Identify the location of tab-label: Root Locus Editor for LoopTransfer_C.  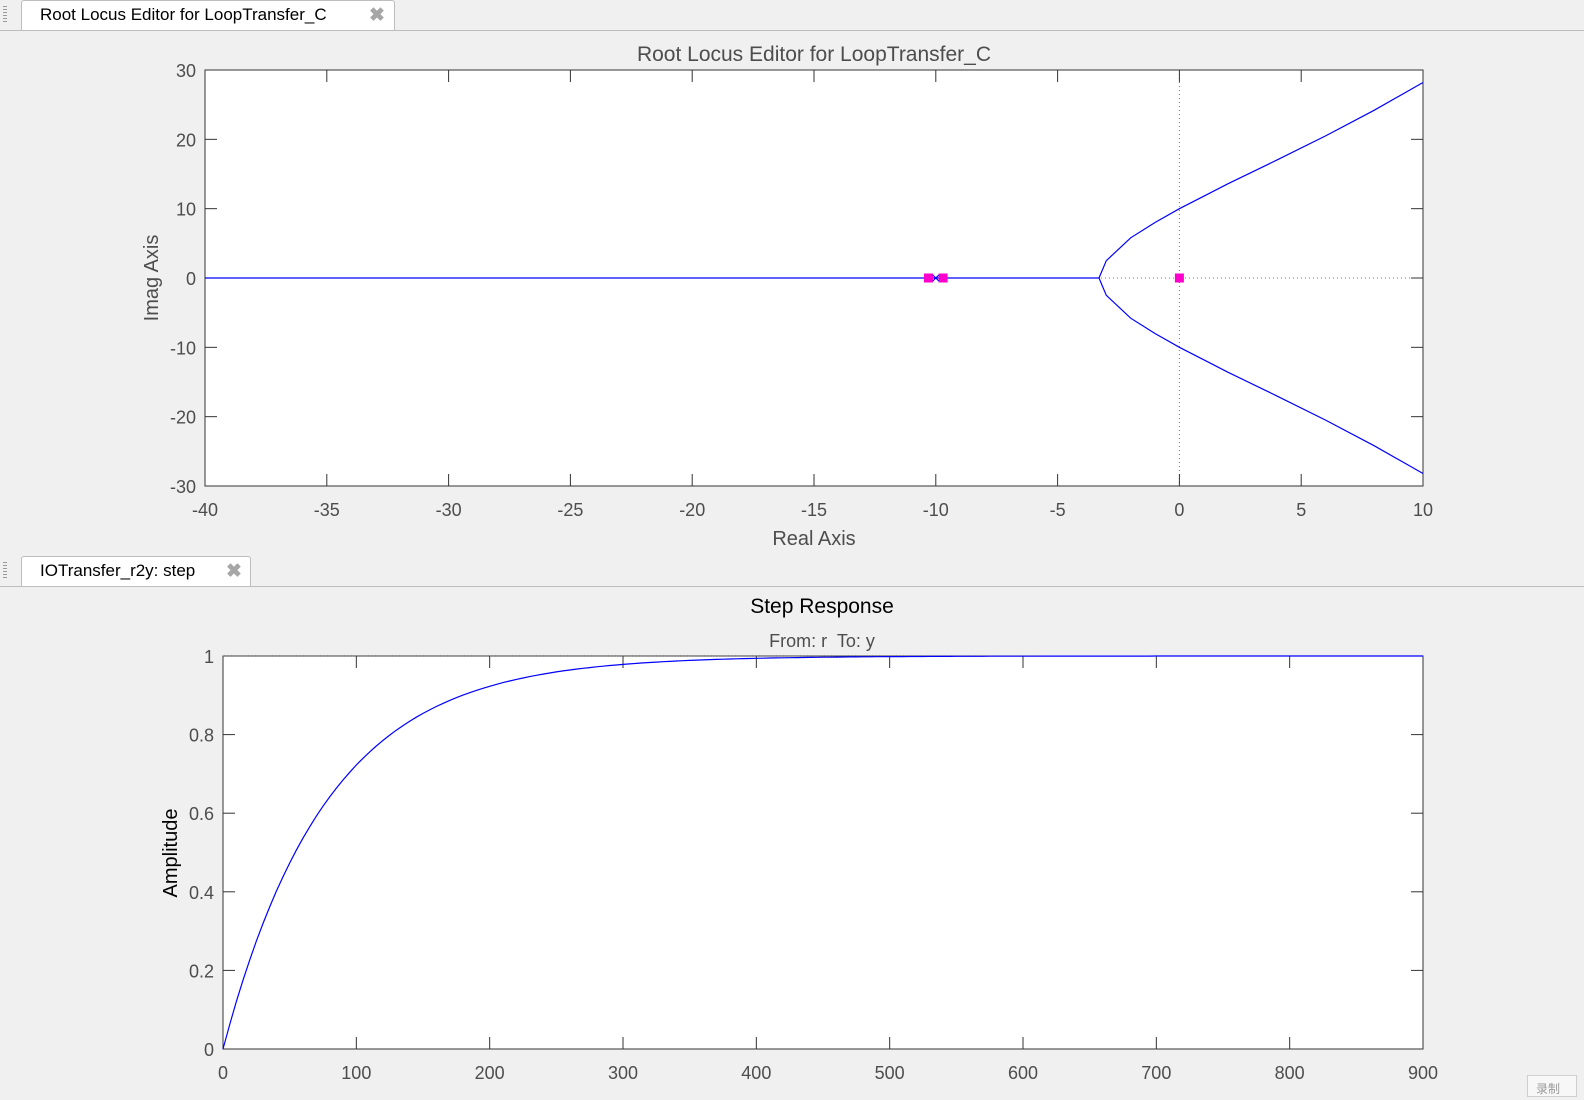
(183, 14).